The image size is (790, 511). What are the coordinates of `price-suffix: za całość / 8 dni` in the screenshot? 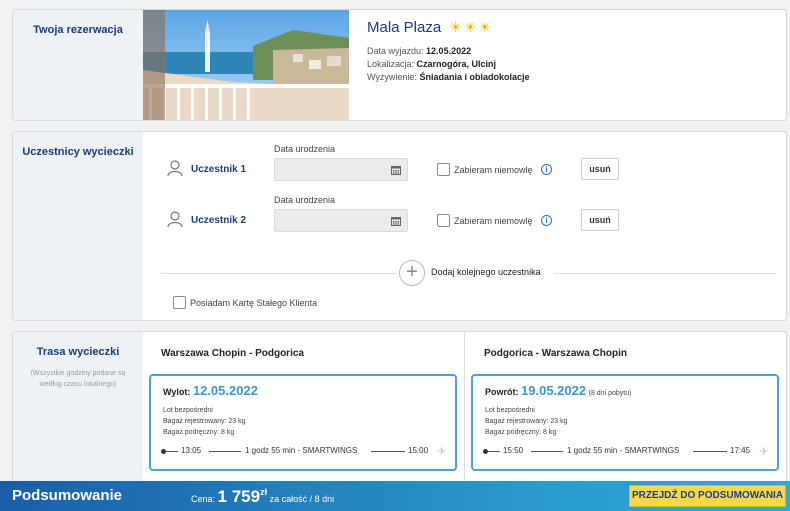 It's located at (302, 499).